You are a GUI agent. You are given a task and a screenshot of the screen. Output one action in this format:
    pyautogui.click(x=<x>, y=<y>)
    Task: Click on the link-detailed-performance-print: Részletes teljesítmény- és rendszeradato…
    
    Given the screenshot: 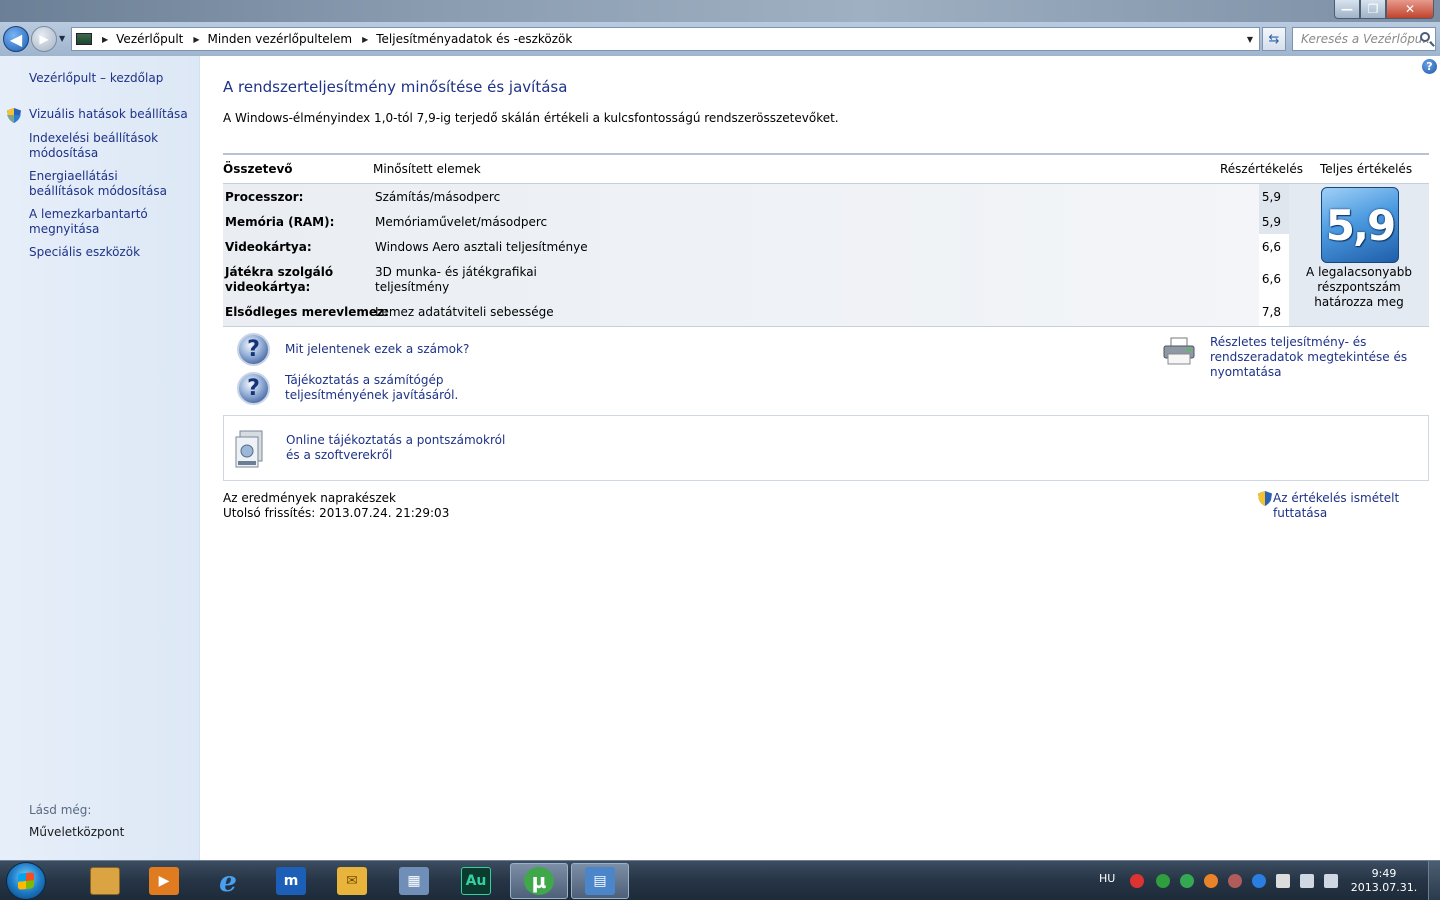 What is the action you would take?
    pyautogui.click(x=1322, y=357)
    